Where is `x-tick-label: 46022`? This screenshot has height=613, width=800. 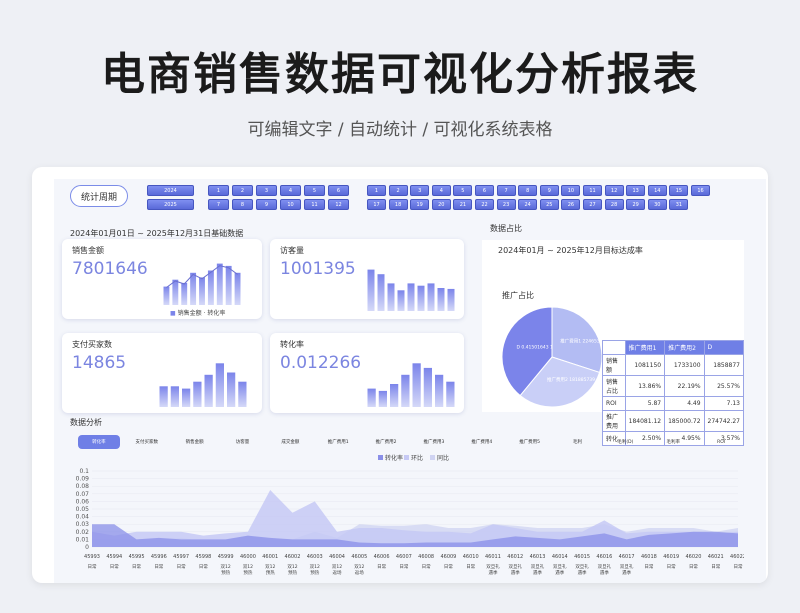 x-tick-label: 46022 is located at coordinates (737, 557).